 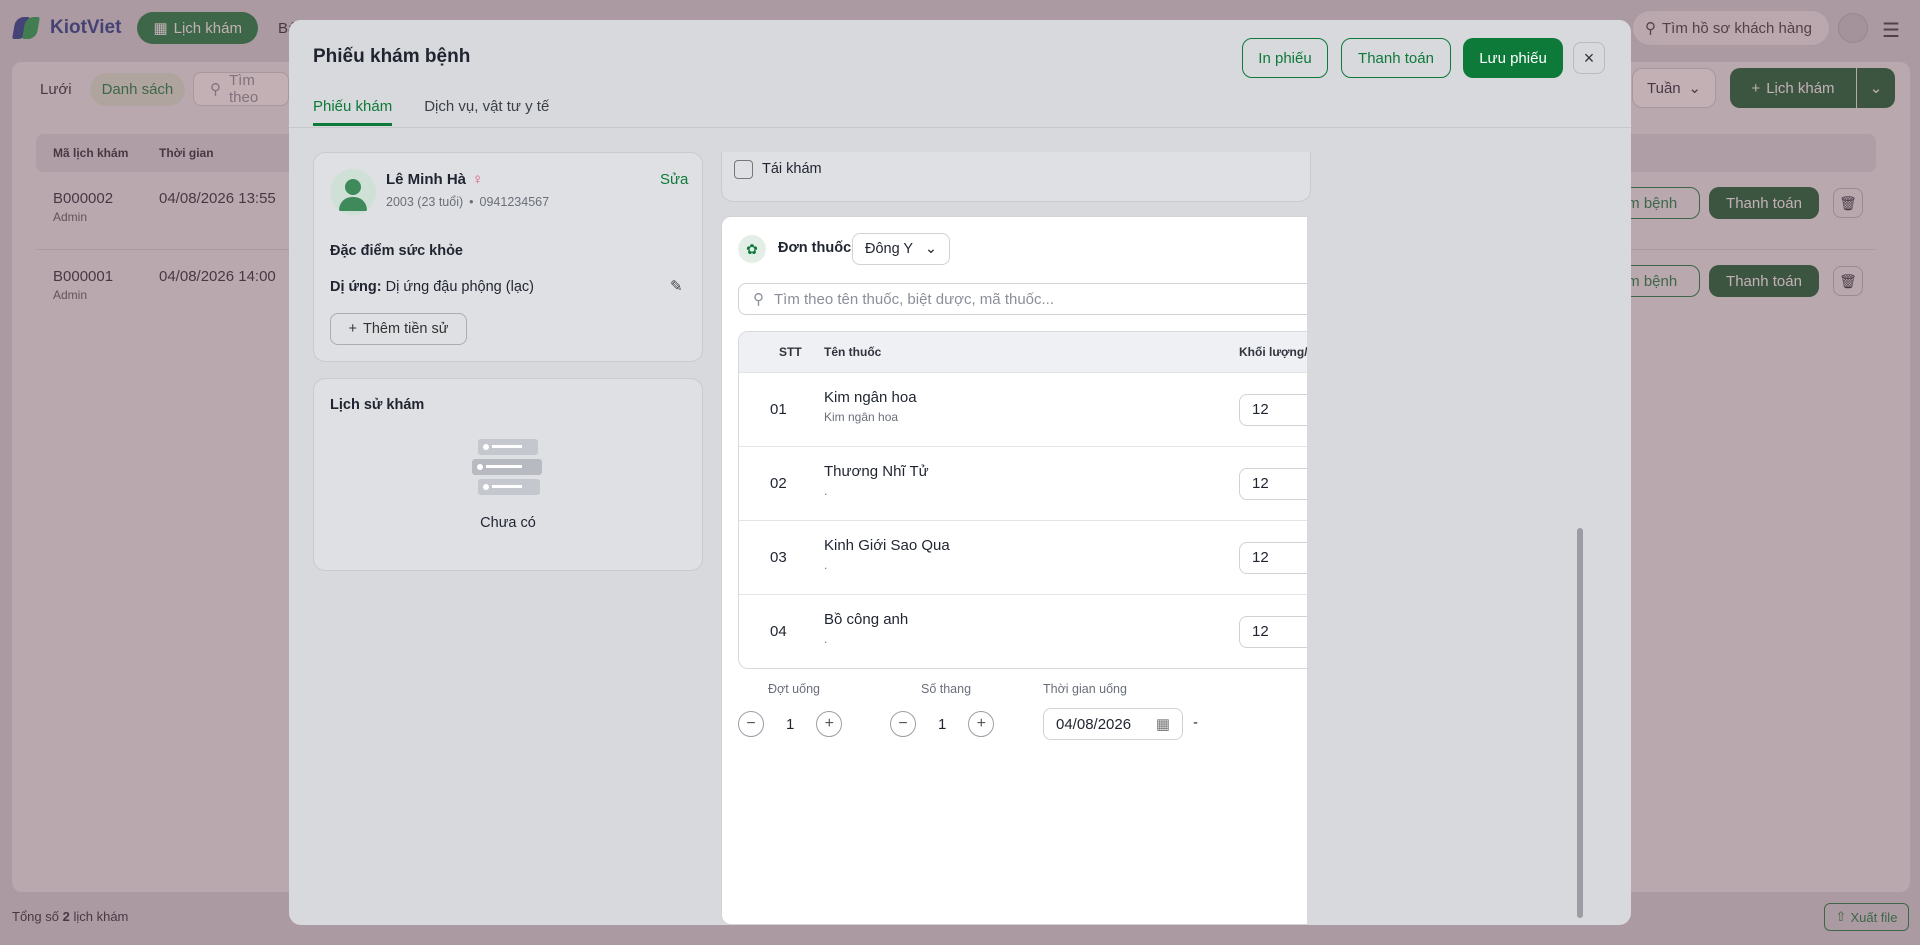 What do you see at coordinates (676, 286) in the screenshot?
I see `edit-icon: ✎` at bounding box center [676, 286].